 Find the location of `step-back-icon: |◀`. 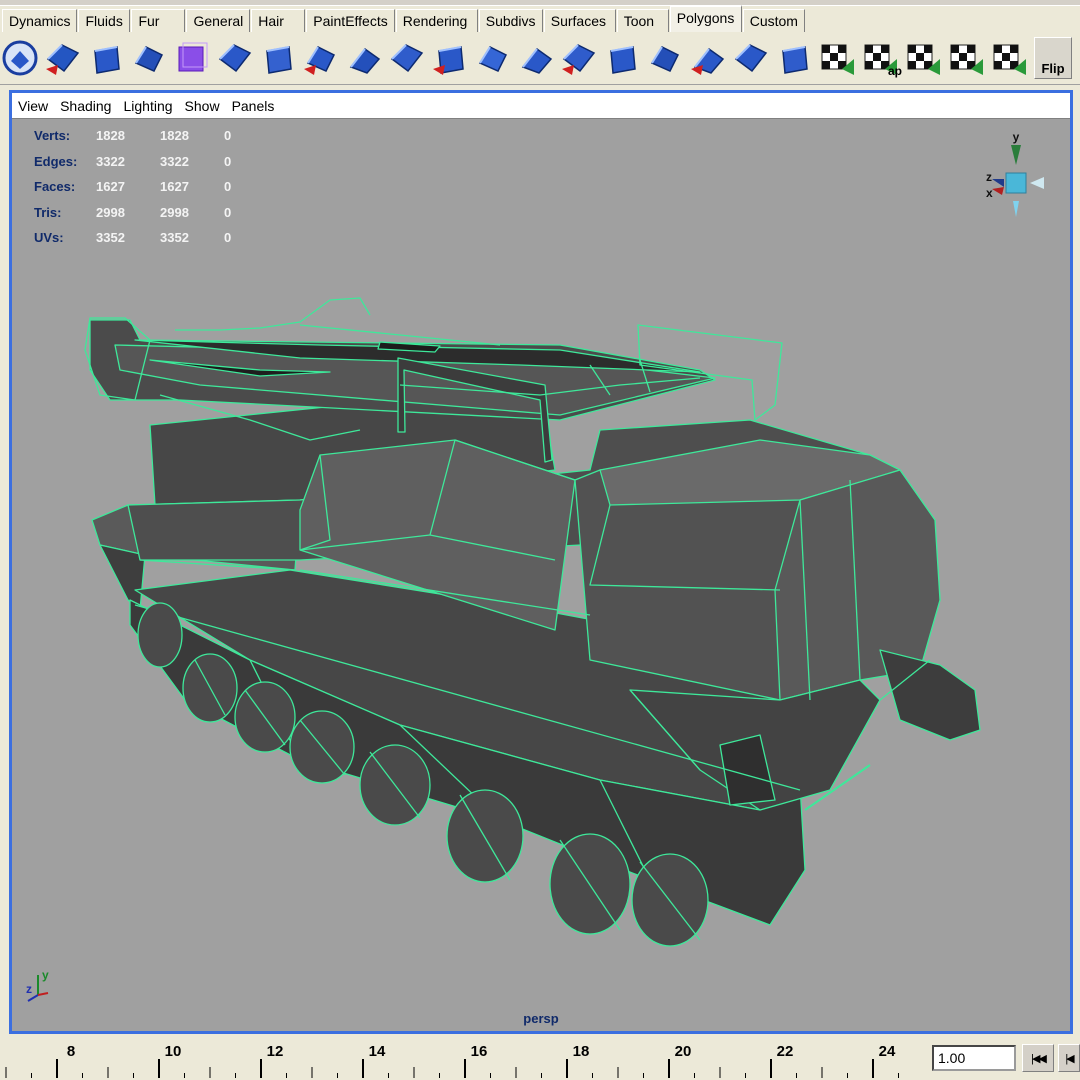

step-back-icon: |◀ is located at coordinates (1069, 1058).